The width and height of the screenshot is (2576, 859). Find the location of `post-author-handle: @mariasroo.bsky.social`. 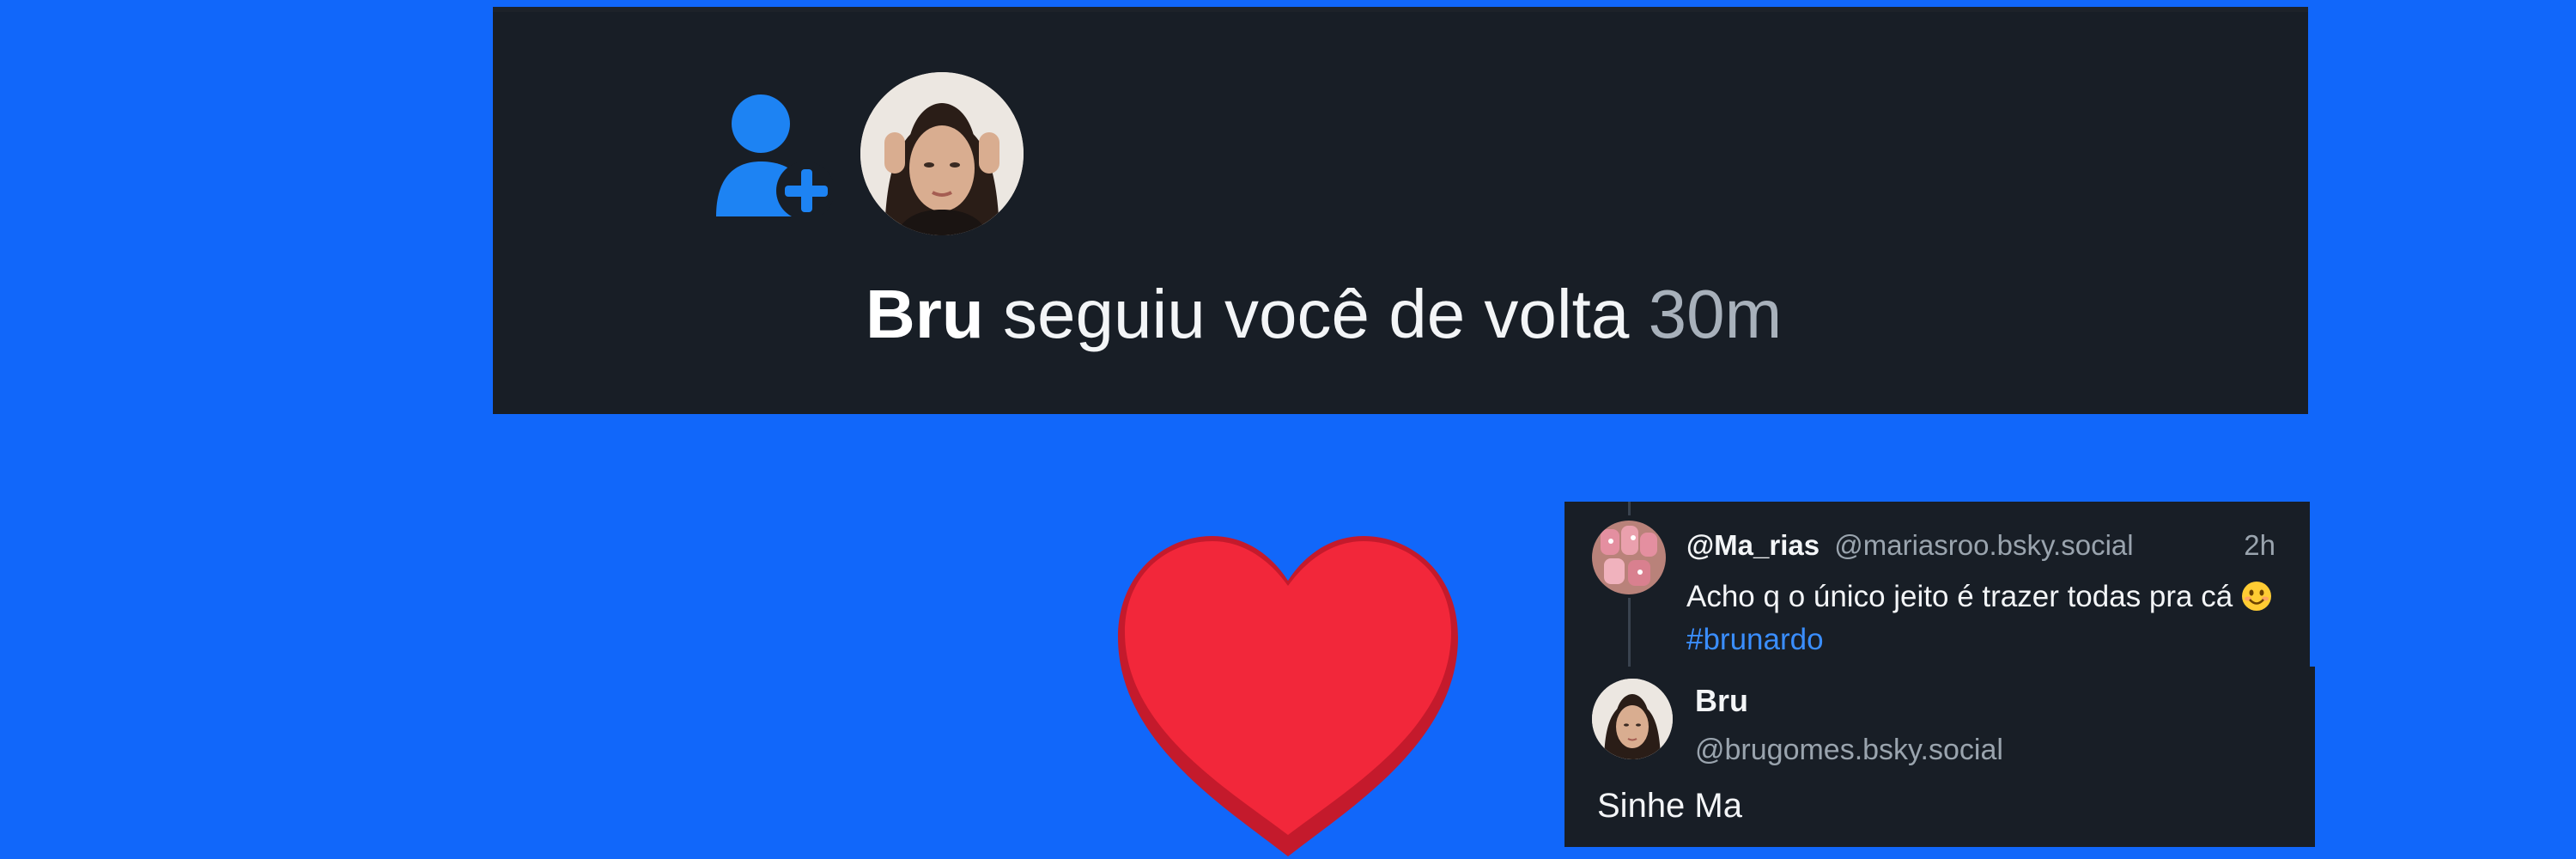

post-author-handle: @mariasroo.bsky.social is located at coordinates (1983, 545).